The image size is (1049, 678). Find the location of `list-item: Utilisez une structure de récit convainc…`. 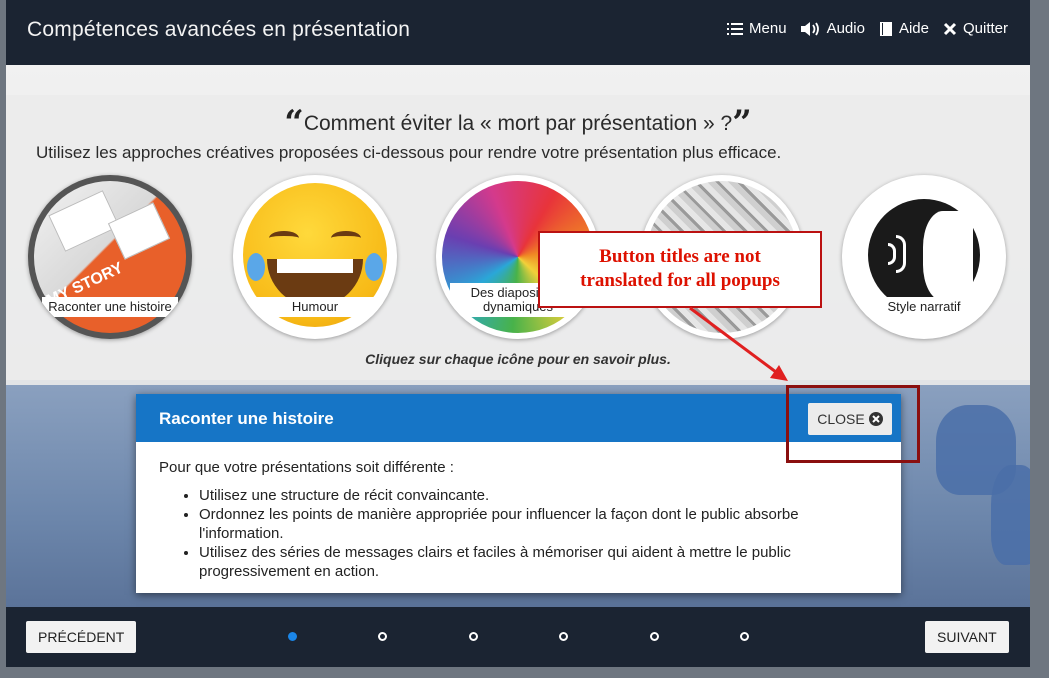

list-item: Utilisez une structure de récit convainc… is located at coordinates (539, 495).